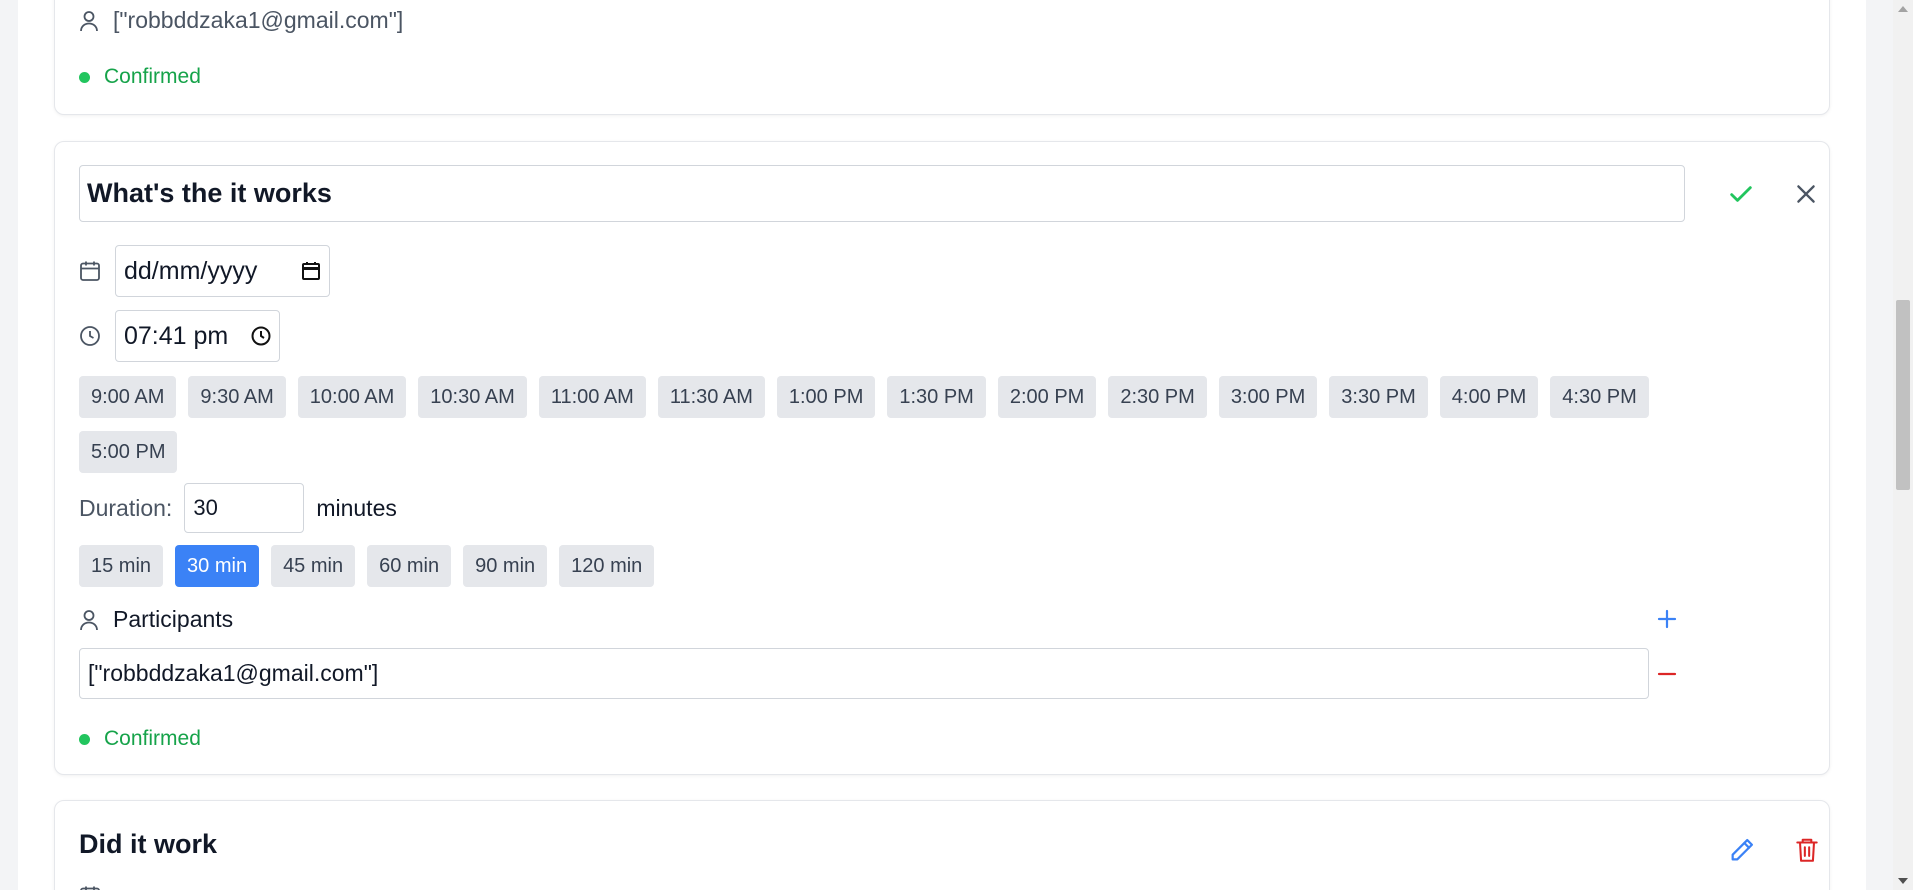 The width and height of the screenshot is (1913, 890). I want to click on trash-icon, so click(1807, 850).